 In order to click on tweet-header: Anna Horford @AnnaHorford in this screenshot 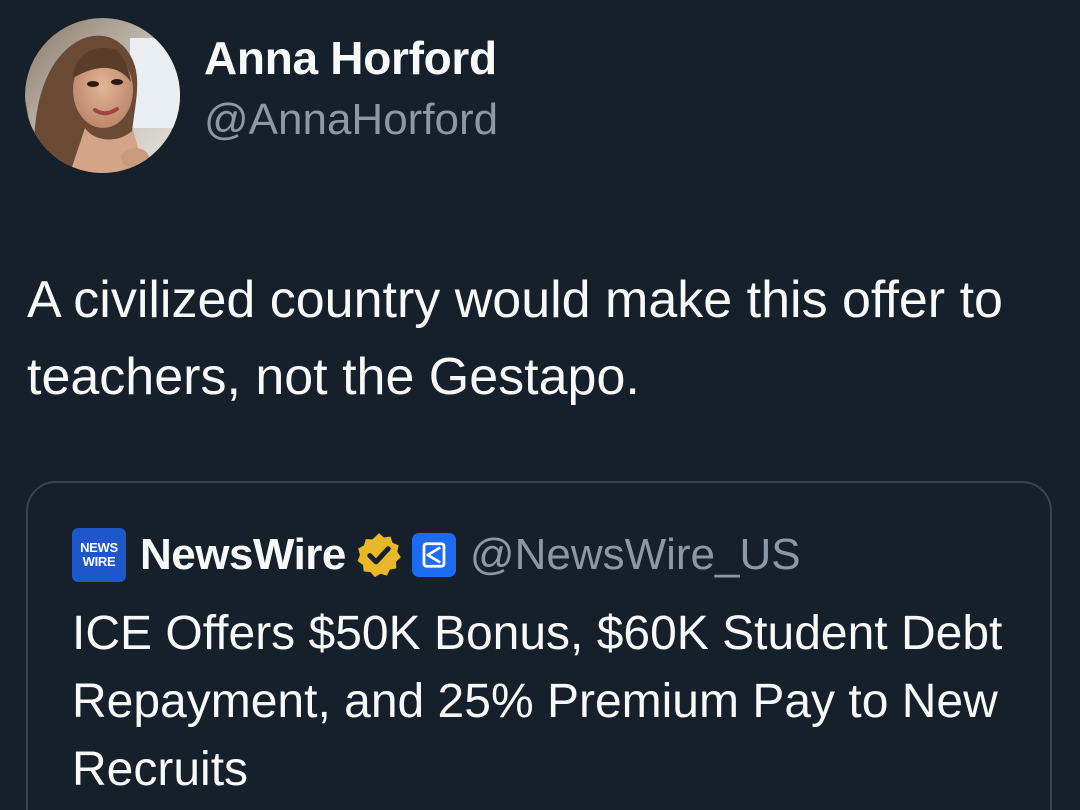, I will do `click(261, 95)`.